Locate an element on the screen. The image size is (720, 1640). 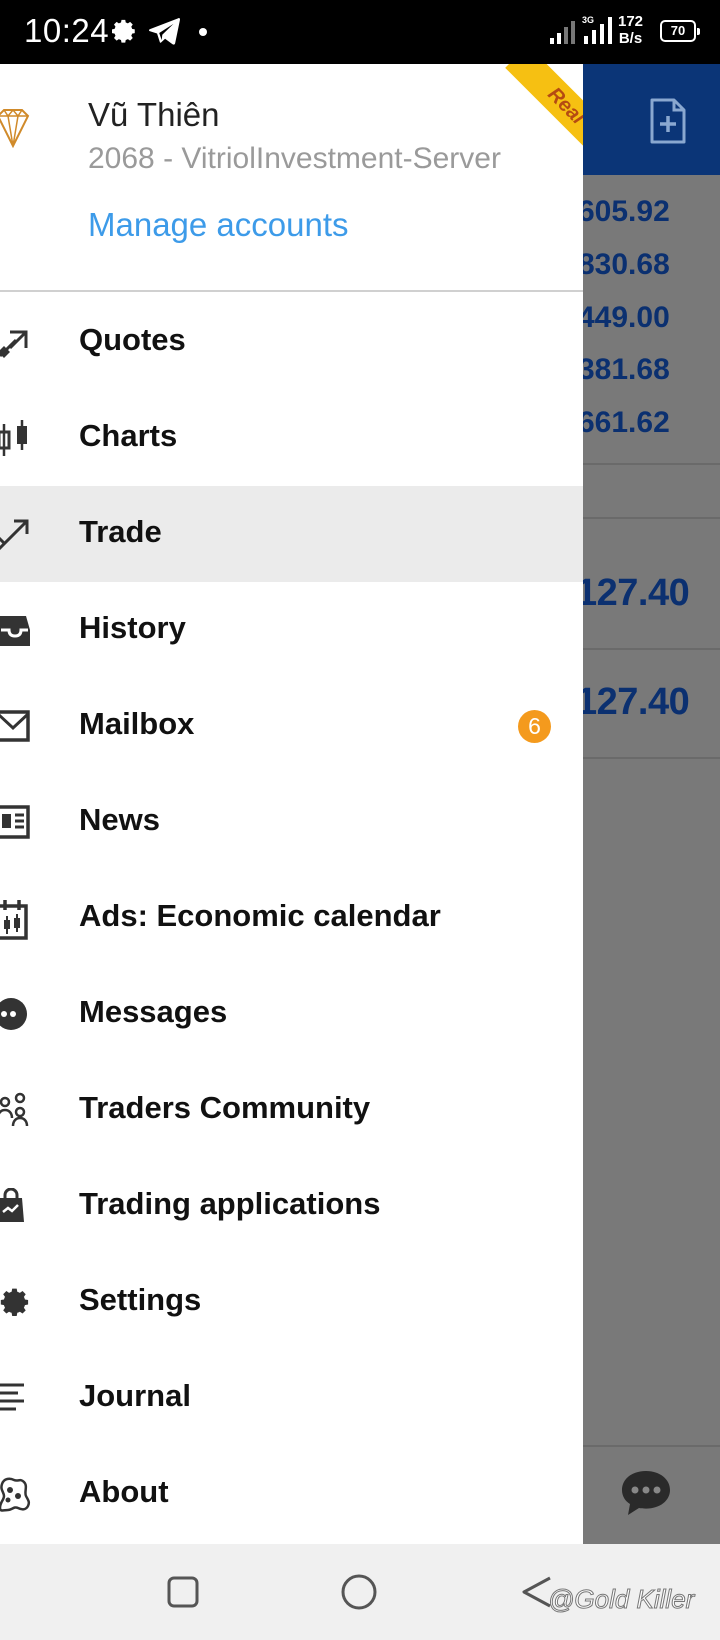
menu-item-label: Journal is located at coordinates (135, 1395).